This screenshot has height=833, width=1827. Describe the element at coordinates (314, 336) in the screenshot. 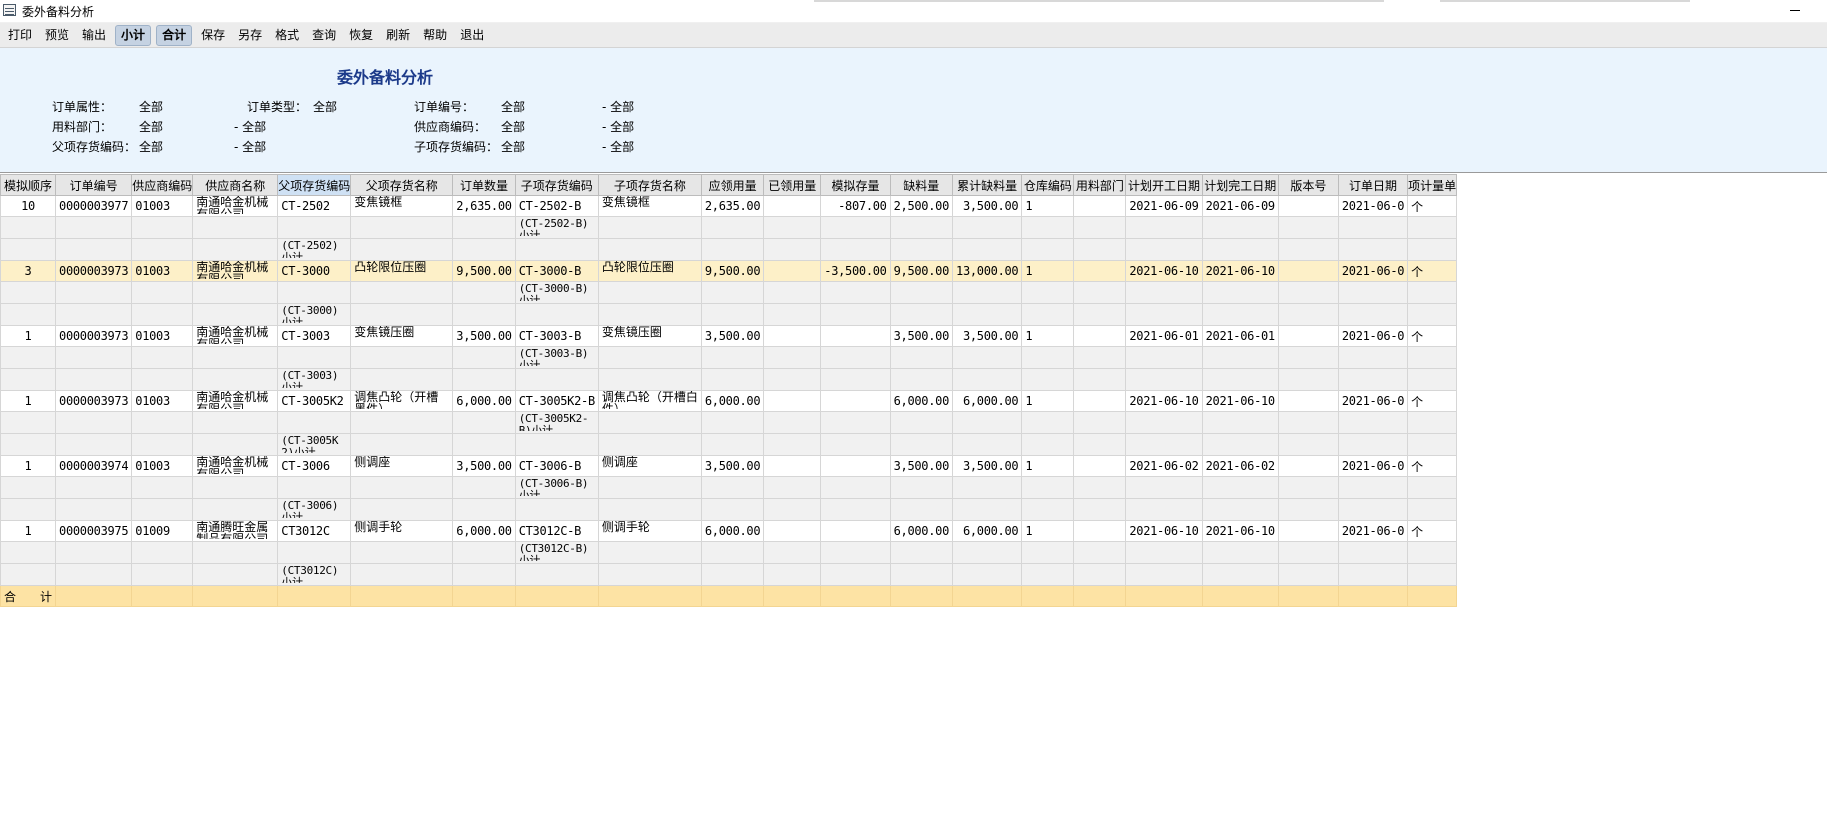

I see `table-cell: CT-3003` at that location.